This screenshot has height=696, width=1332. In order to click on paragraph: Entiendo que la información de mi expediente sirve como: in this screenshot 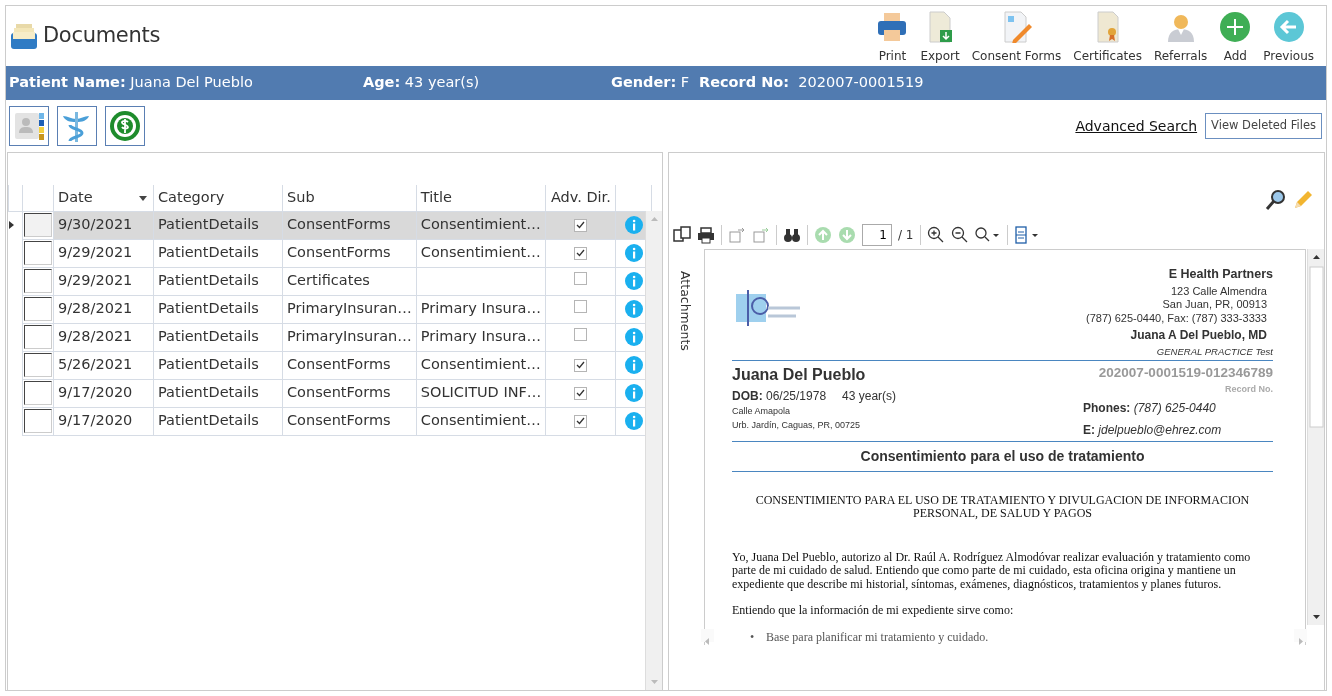, I will do `click(873, 611)`.